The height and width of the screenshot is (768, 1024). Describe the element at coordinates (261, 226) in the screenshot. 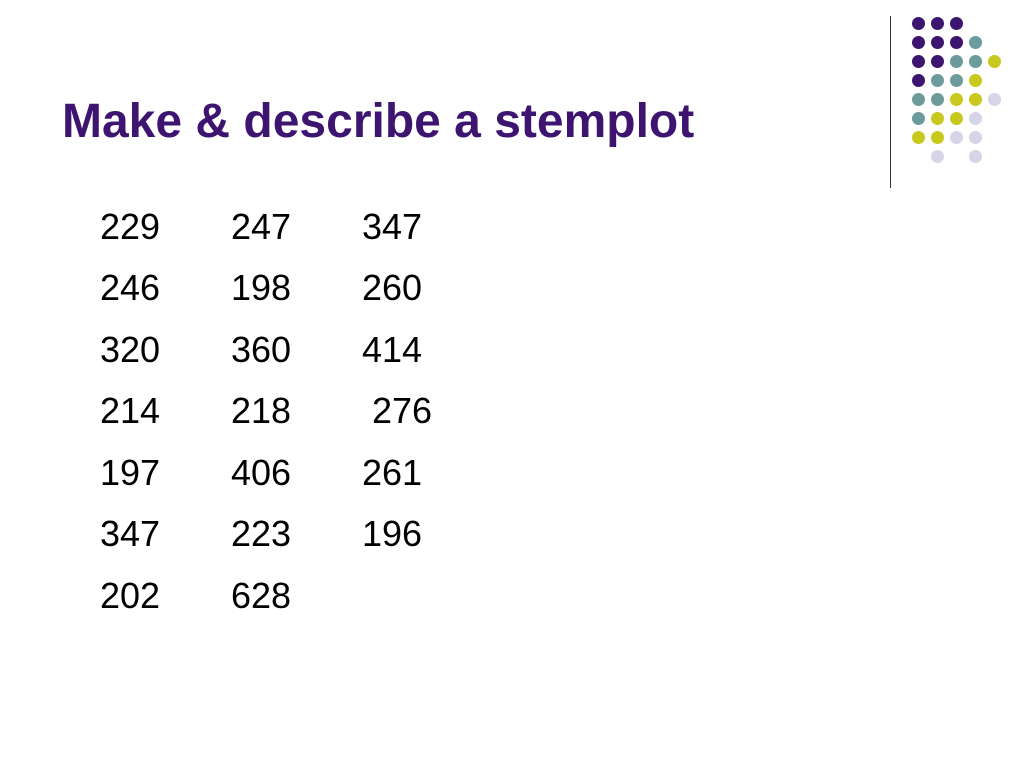

I see `data-value: 247` at that location.